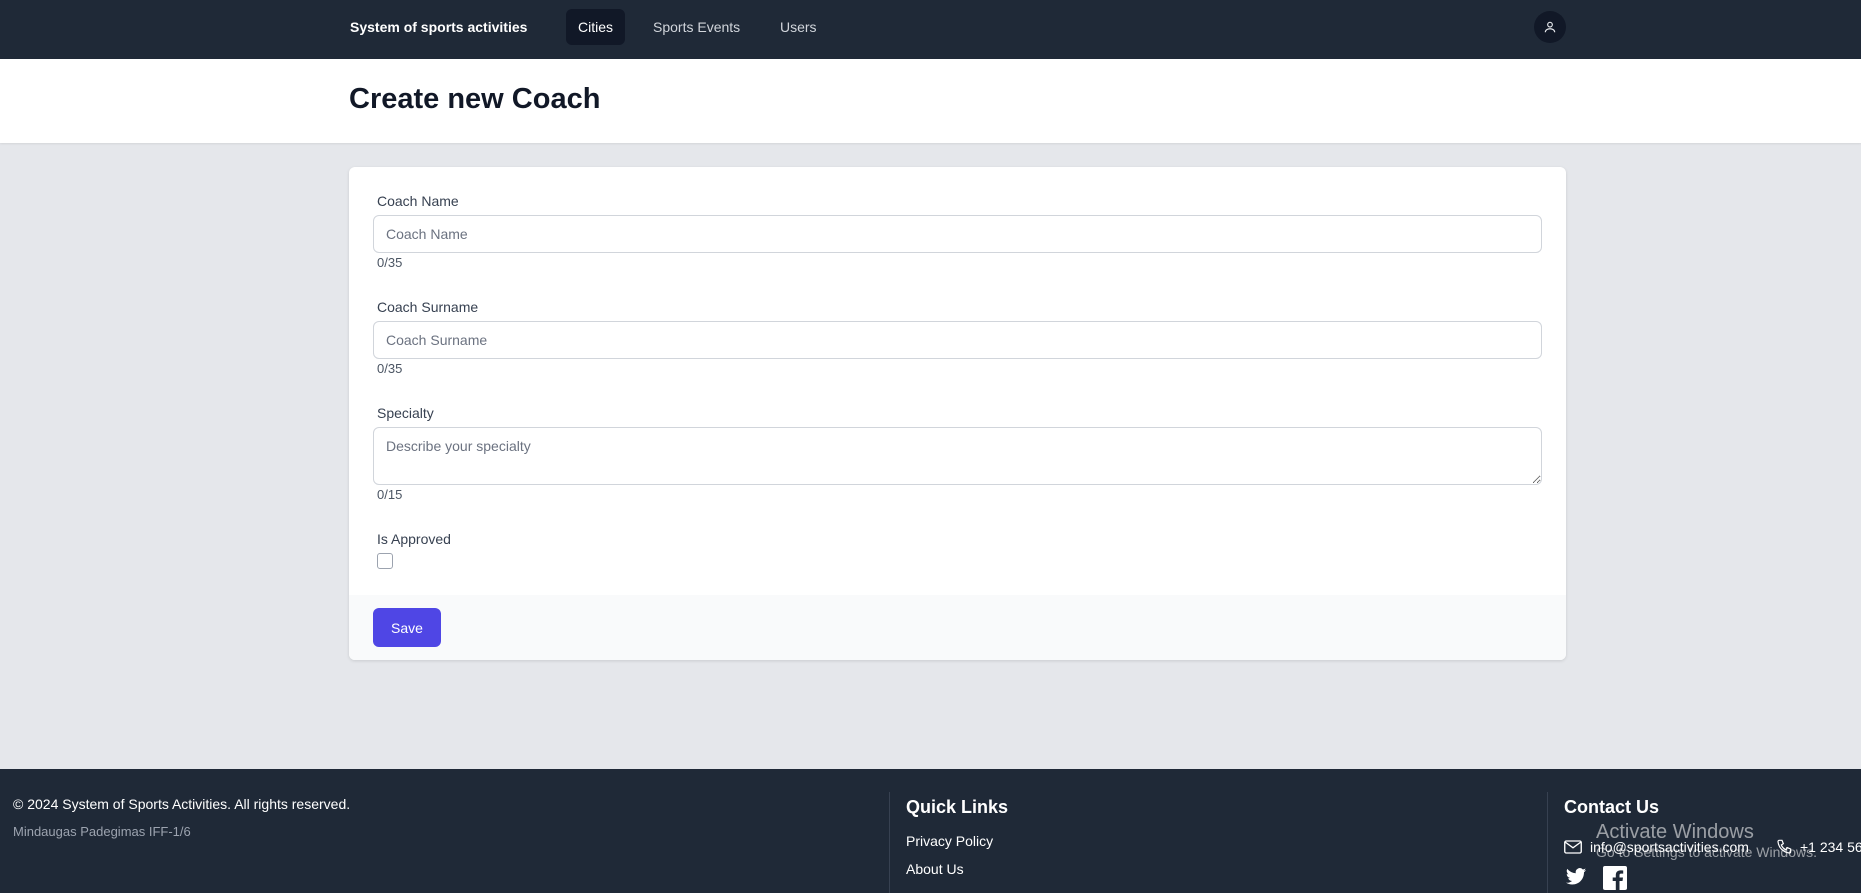 This screenshot has height=893, width=1861. What do you see at coordinates (957, 340) in the screenshot?
I see `coach-surname-input` at bounding box center [957, 340].